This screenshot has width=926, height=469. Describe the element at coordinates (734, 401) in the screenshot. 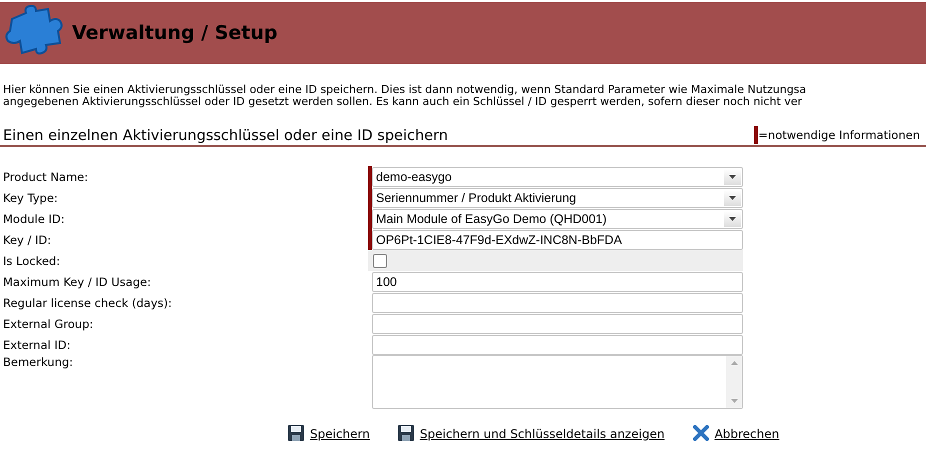

I see `scroll-down-arrow-icon` at that location.